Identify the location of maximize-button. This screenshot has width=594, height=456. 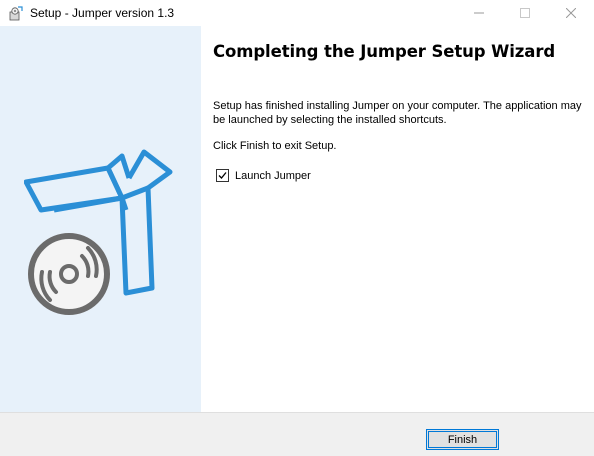
(525, 13).